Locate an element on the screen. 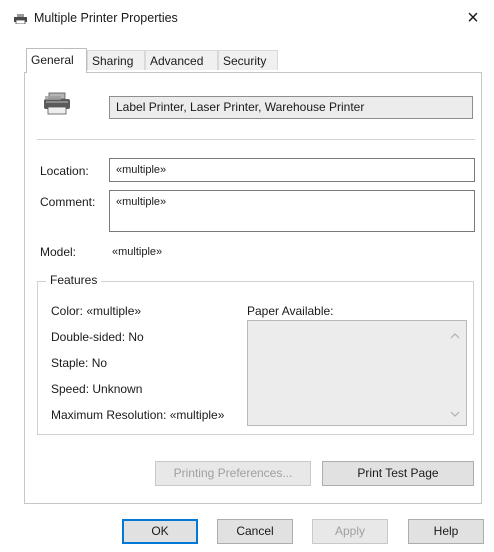  paper-available-list is located at coordinates (357, 373).